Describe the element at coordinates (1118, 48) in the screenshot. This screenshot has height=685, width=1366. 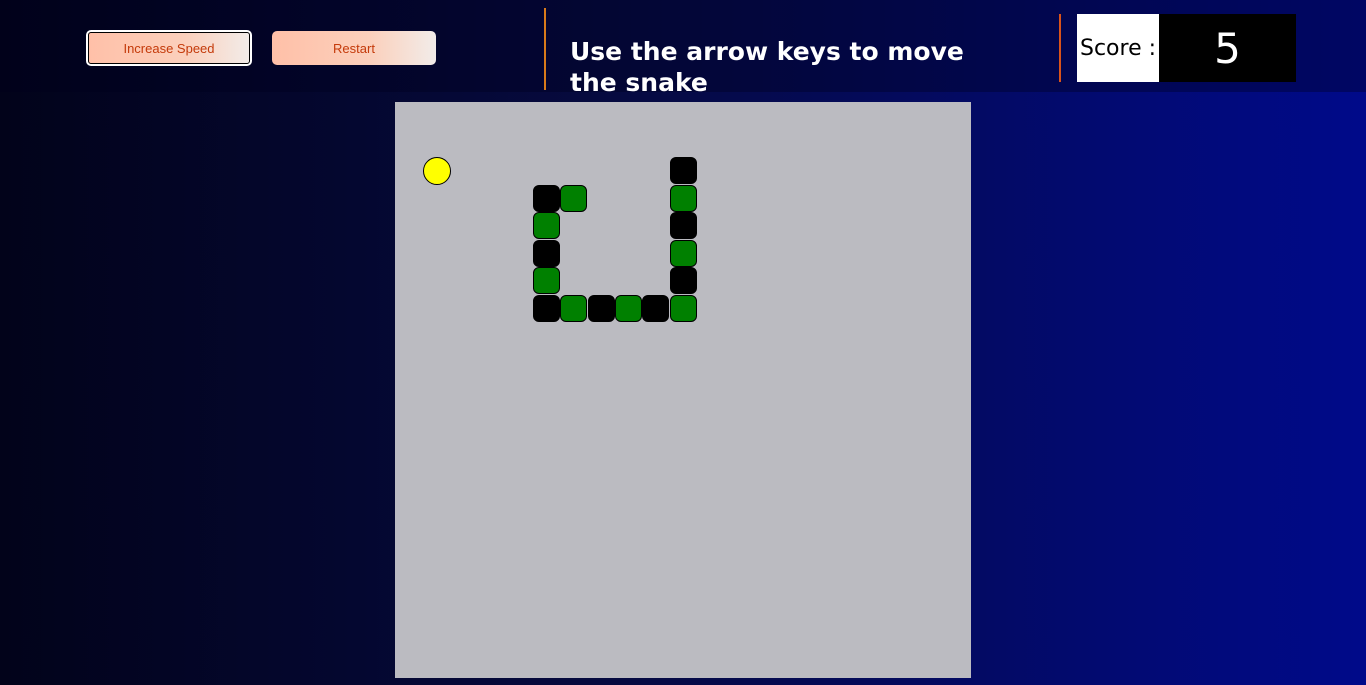
I see `score-label: Score :` at that location.